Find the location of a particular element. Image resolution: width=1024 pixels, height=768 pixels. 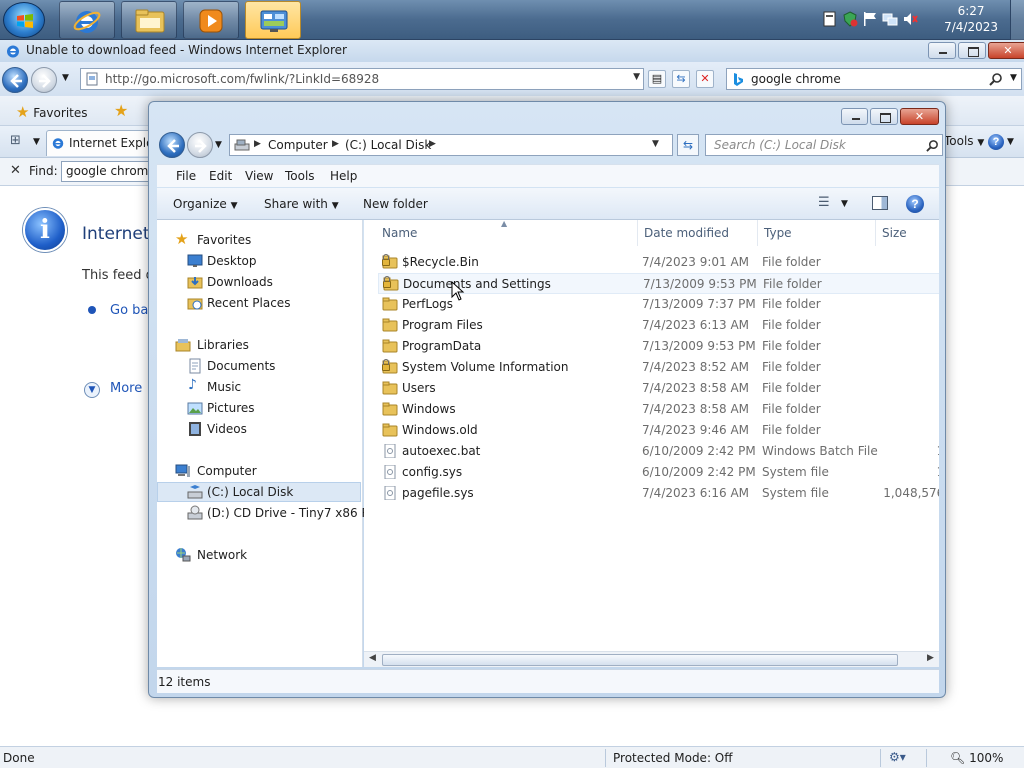

new-folder-button: New folder is located at coordinates (395, 204).